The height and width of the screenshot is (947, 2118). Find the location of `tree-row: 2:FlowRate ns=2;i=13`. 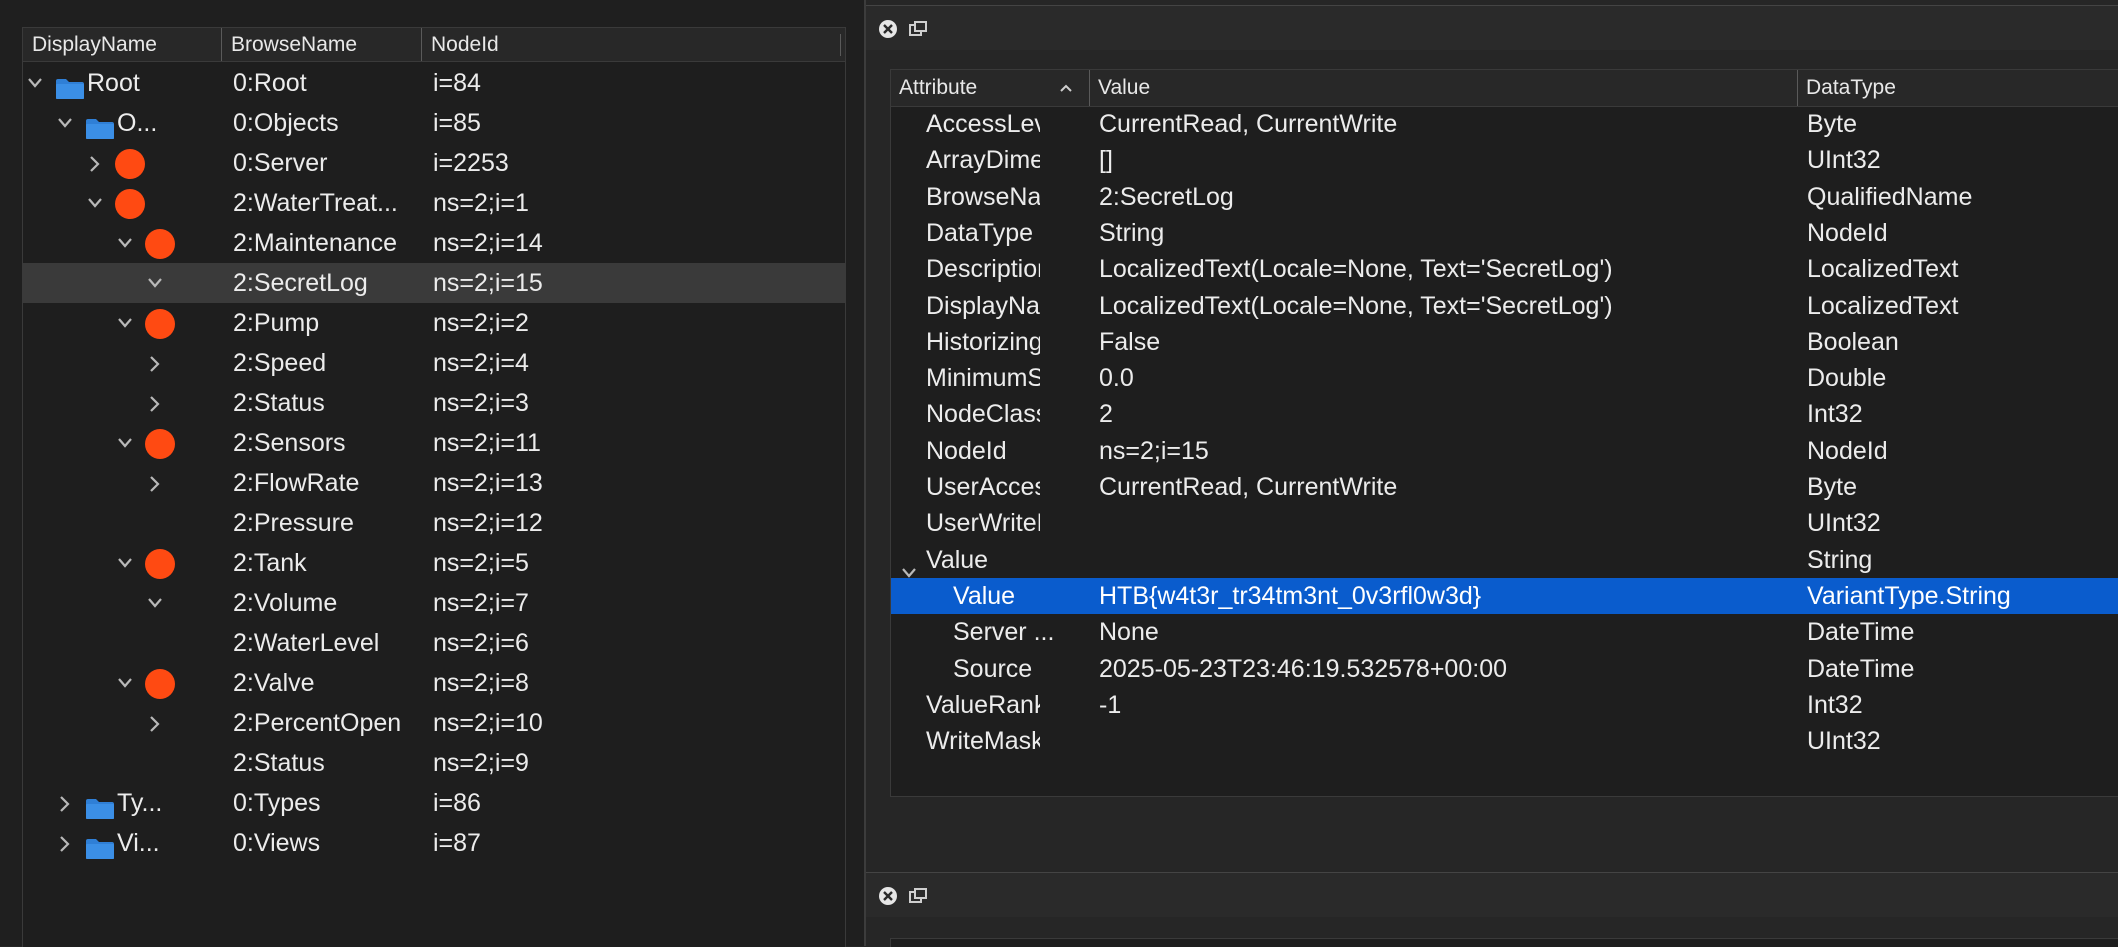

tree-row: 2:FlowRate ns=2;i=13 is located at coordinates (434, 483).